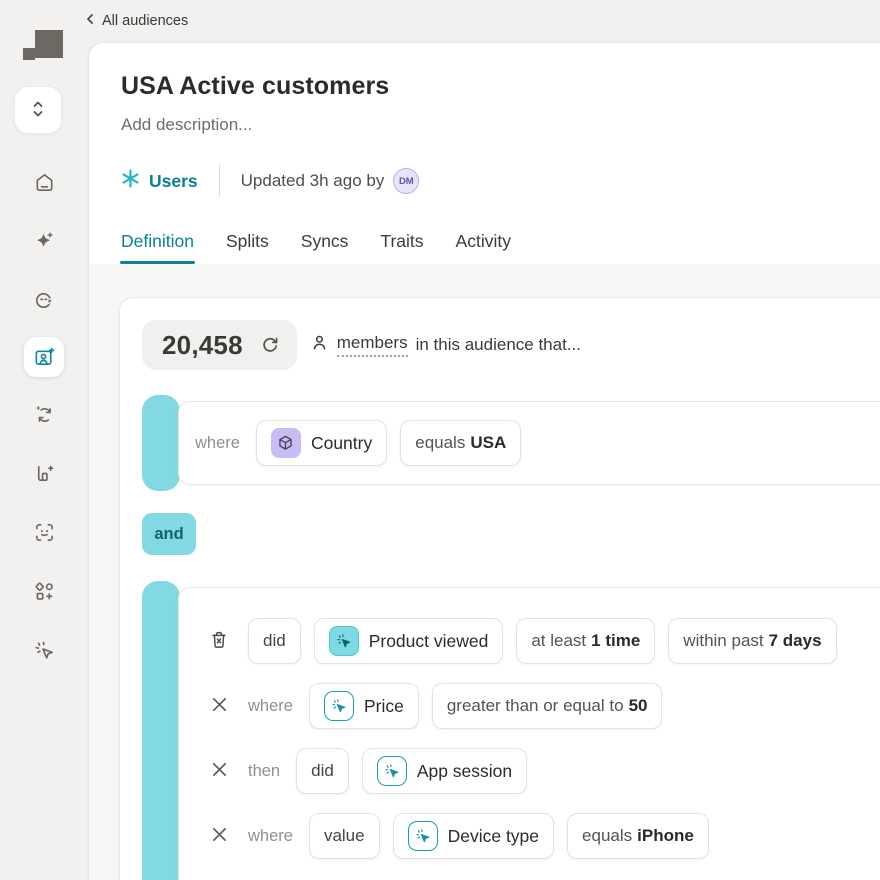 Image resolution: width=880 pixels, height=880 pixels. I want to click on refresh-count-button, so click(270, 345).